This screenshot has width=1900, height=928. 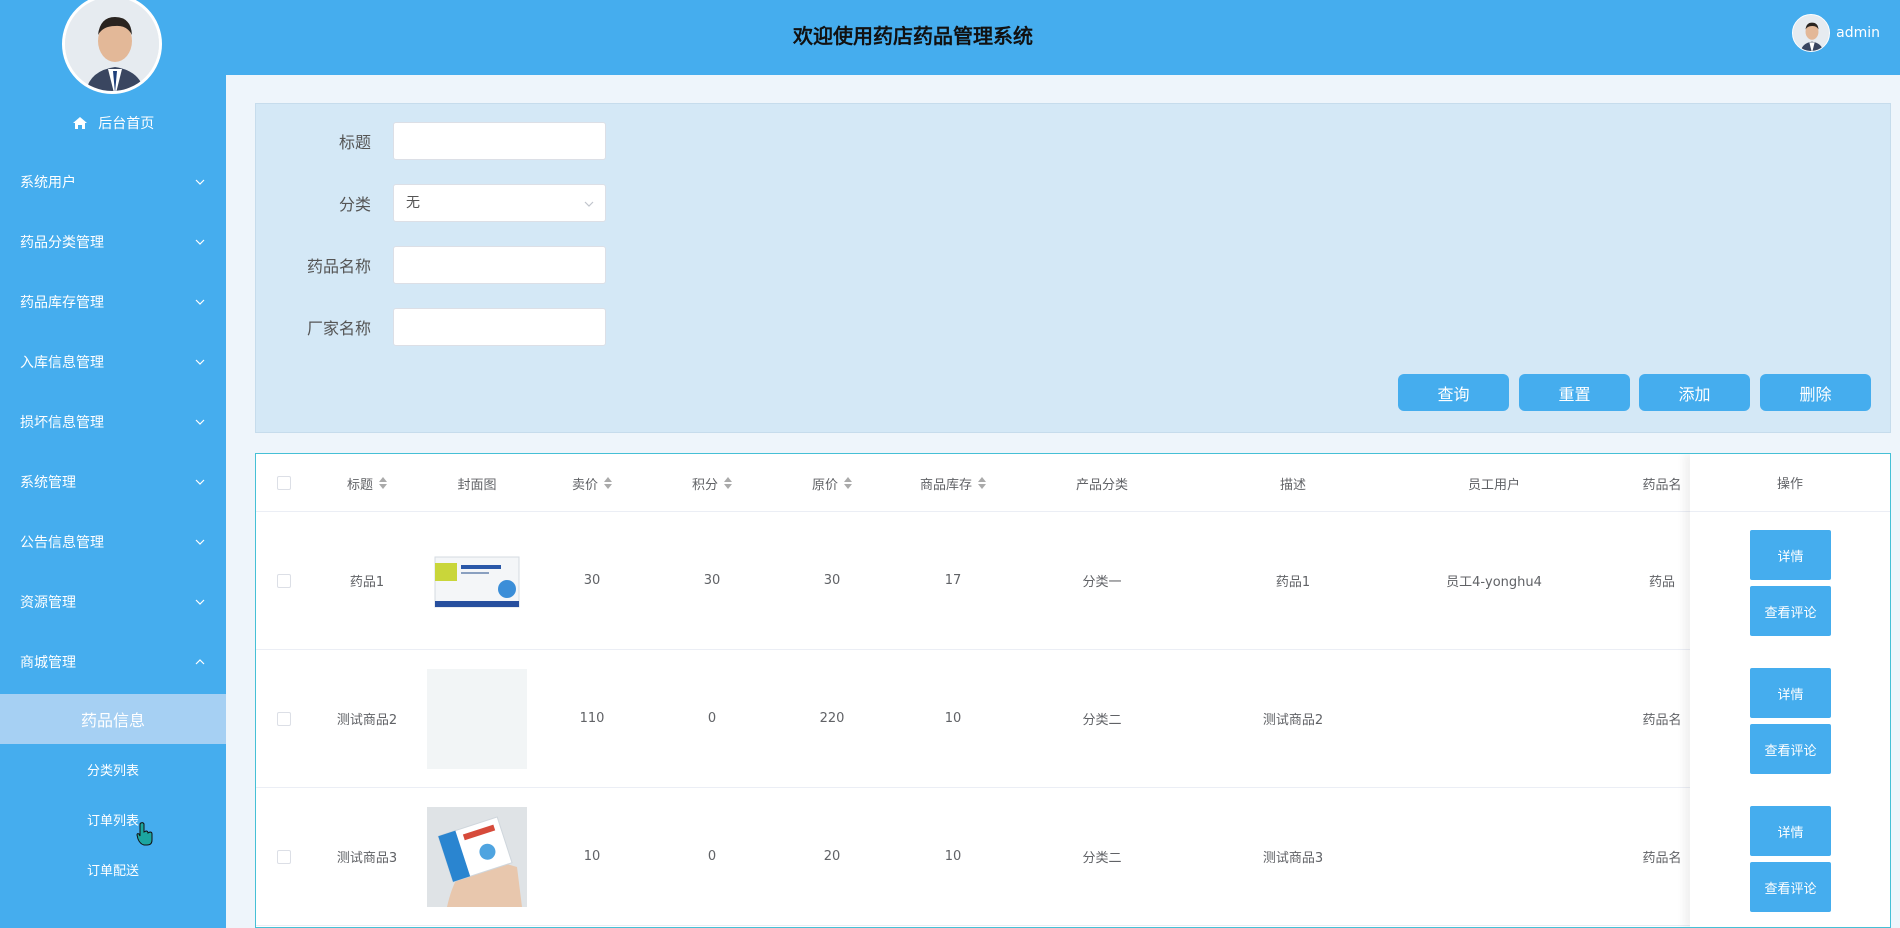 I want to click on category-filter-label: 分类, so click(x=354, y=204).